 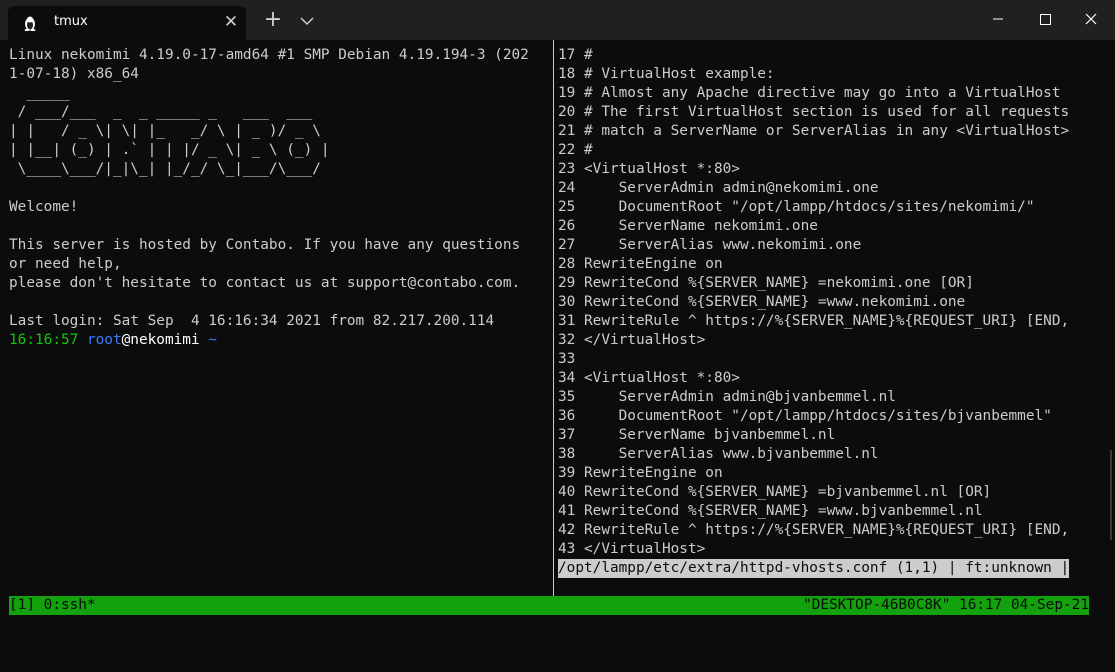 What do you see at coordinates (165, 131) in the screenshot?
I see `terminal-line: | | / _ \| \| |_ _/ \ | _ )/ _ \` at bounding box center [165, 131].